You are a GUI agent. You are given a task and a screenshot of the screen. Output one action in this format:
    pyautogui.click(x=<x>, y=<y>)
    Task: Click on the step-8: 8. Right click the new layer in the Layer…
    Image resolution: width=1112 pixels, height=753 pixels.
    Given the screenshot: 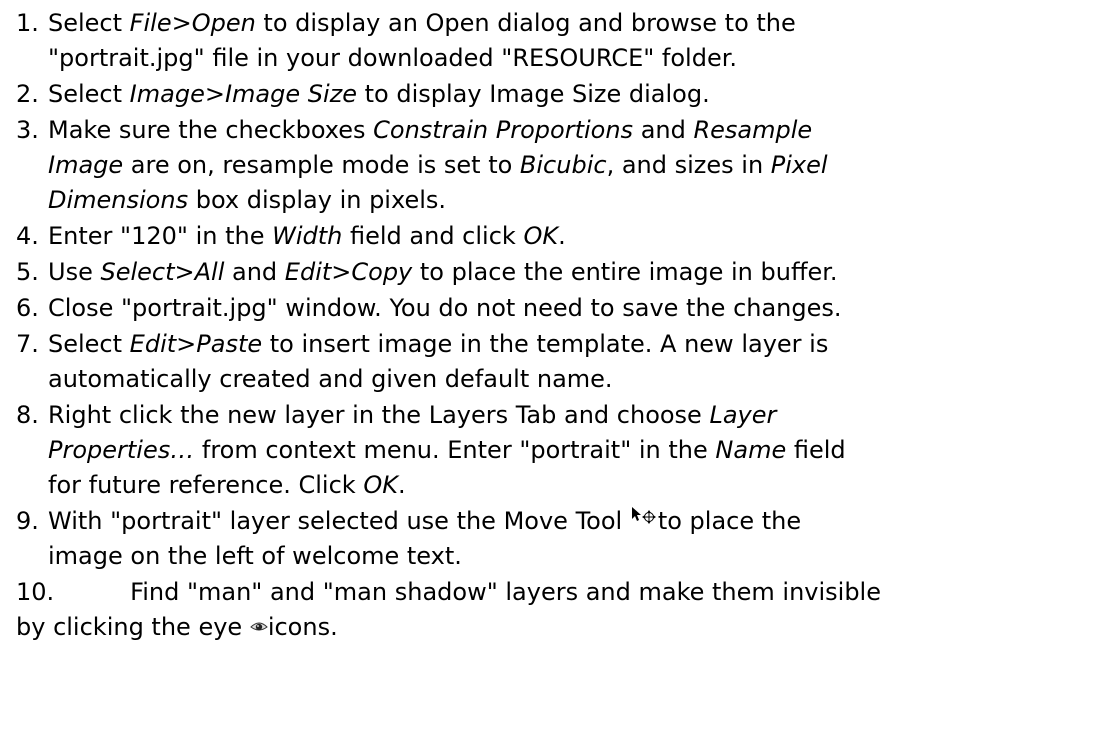 What is the action you would take?
    pyautogui.click(x=556, y=450)
    